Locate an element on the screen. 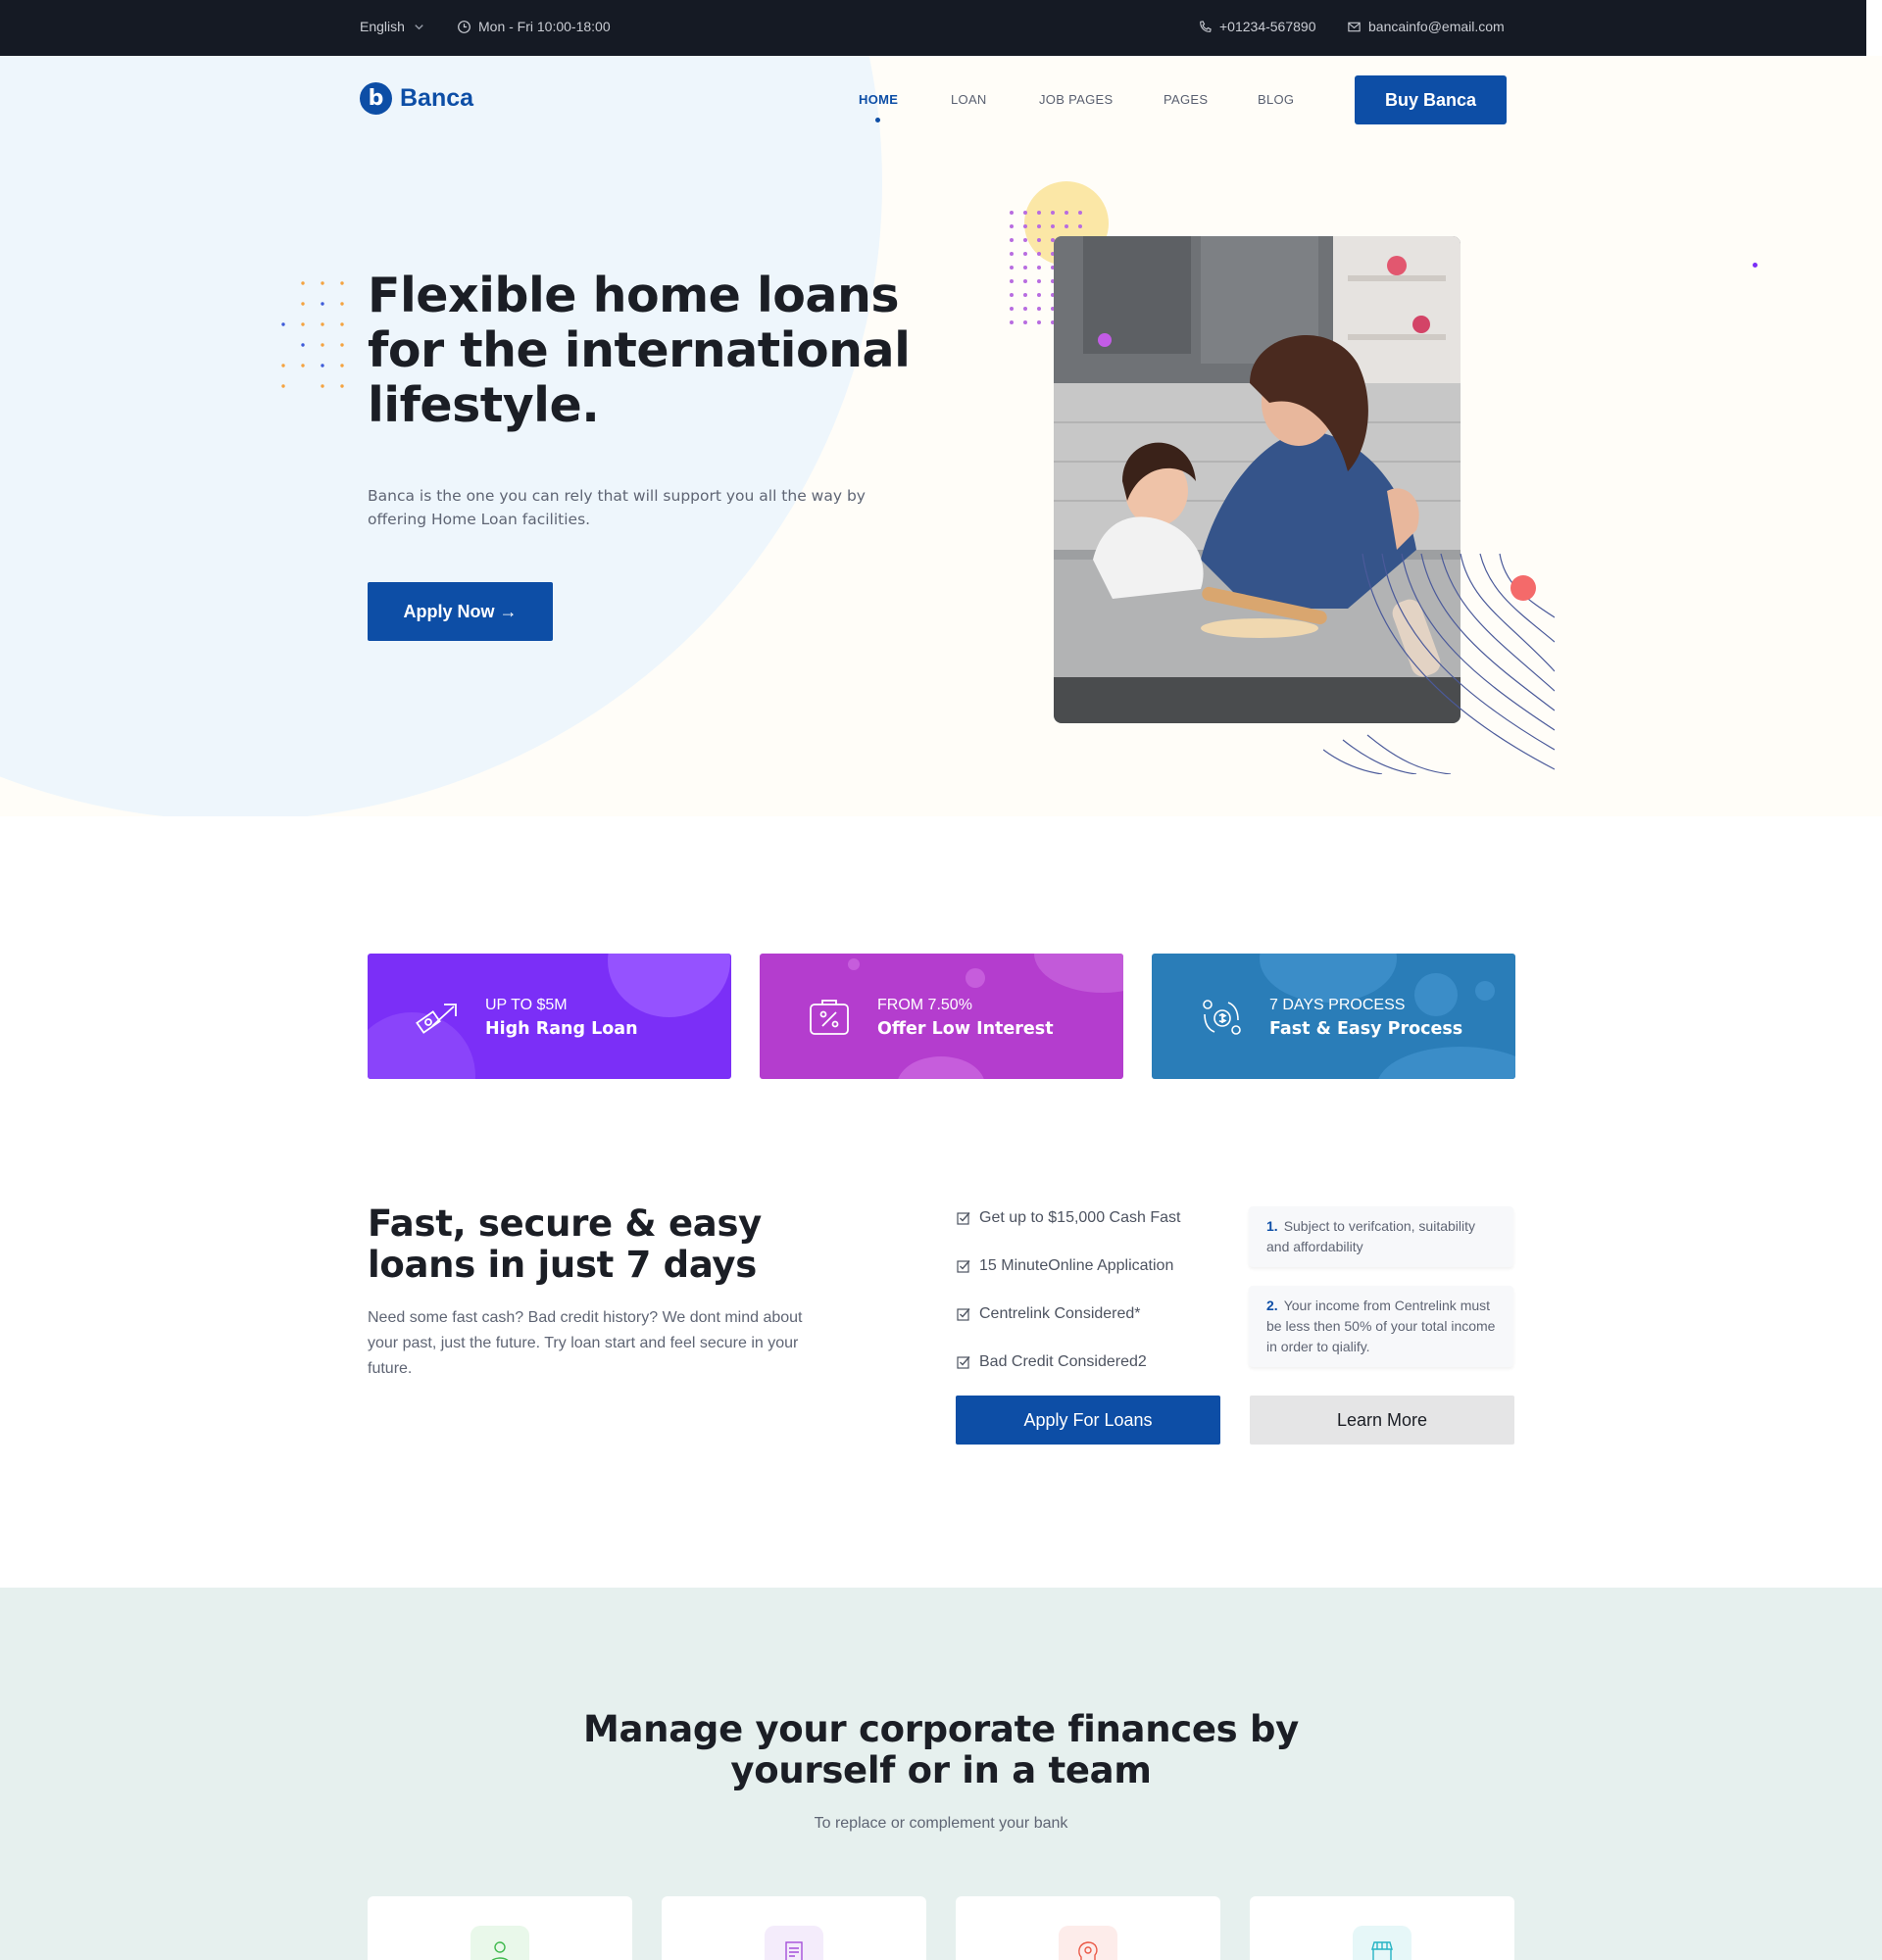 This screenshot has width=1882, height=1960. email-text: bancainfo@email.com is located at coordinates (1436, 26).